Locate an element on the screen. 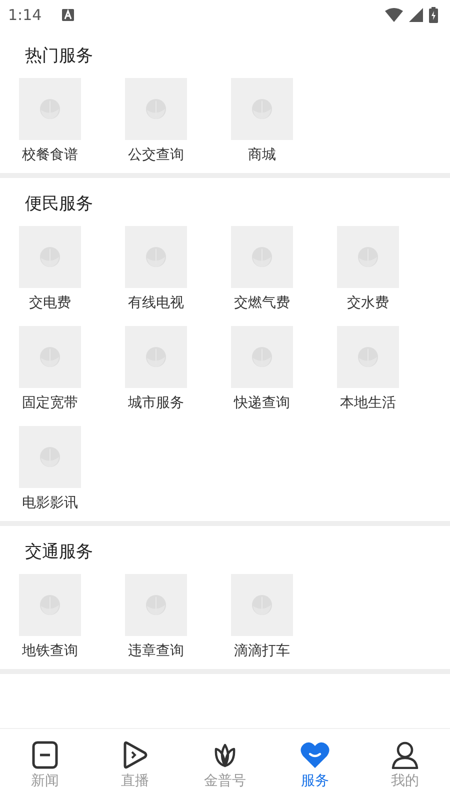 Image resolution: width=450 pixels, height=801 pixels. nav-tab: 服务 is located at coordinates (315, 765).